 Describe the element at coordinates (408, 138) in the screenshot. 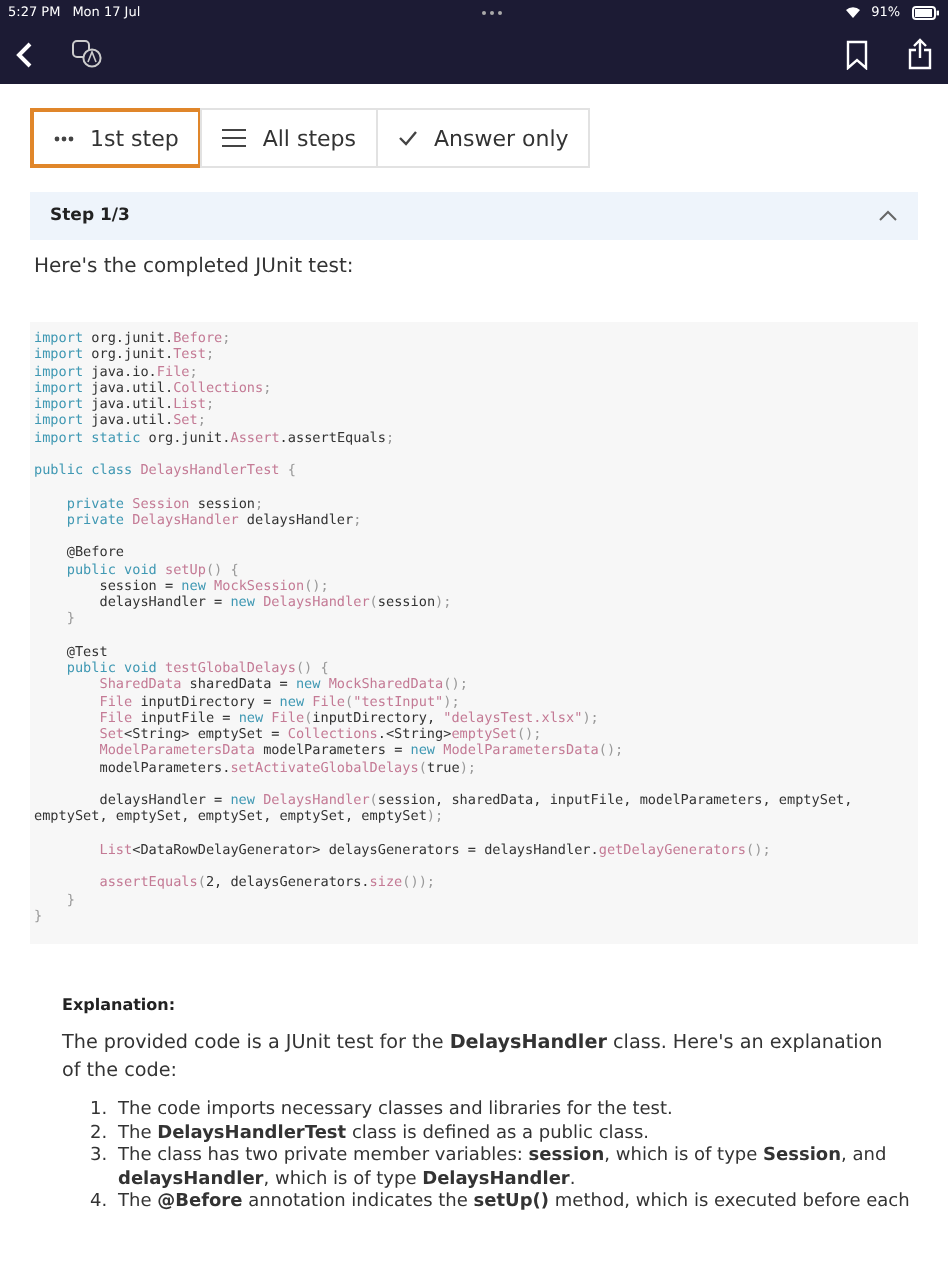

I see `check-icon` at that location.